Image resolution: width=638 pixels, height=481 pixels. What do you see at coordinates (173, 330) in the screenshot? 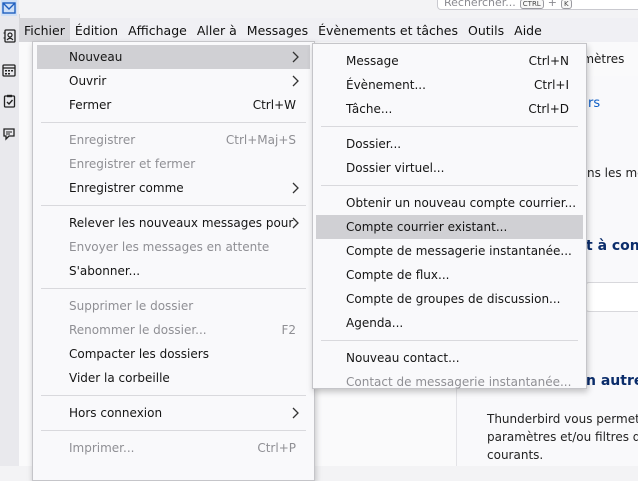
I see `menu-item-renommer-dossier: Renommer le dossier... F2` at bounding box center [173, 330].